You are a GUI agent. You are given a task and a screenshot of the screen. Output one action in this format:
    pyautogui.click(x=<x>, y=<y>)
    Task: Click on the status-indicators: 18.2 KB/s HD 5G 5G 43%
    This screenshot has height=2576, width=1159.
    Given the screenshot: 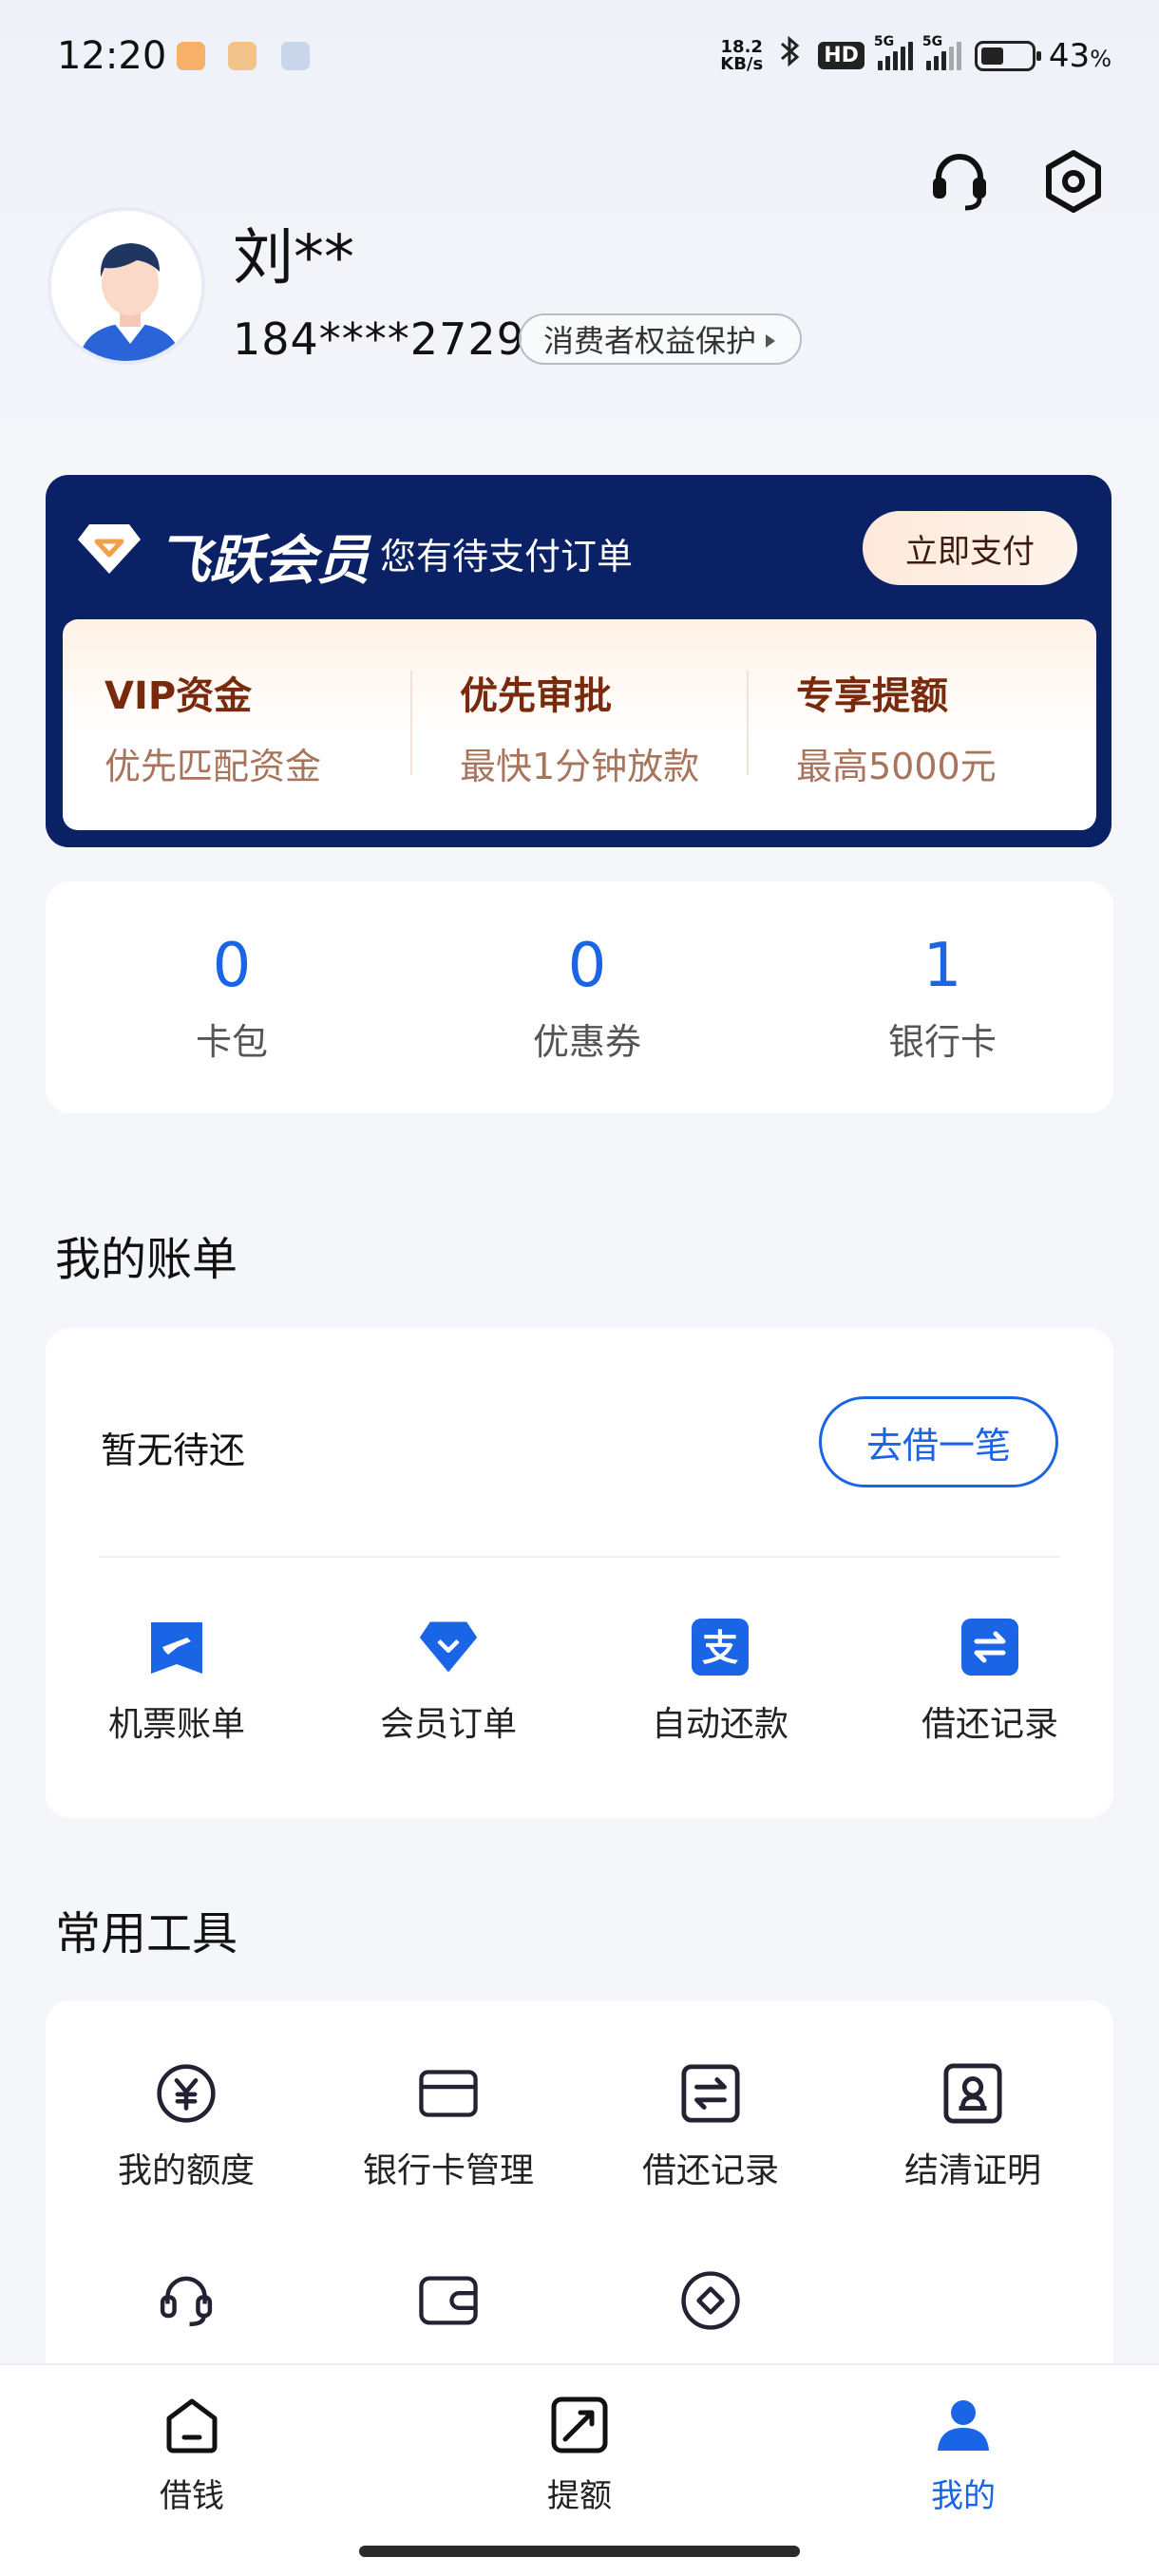 What is the action you would take?
    pyautogui.click(x=916, y=55)
    